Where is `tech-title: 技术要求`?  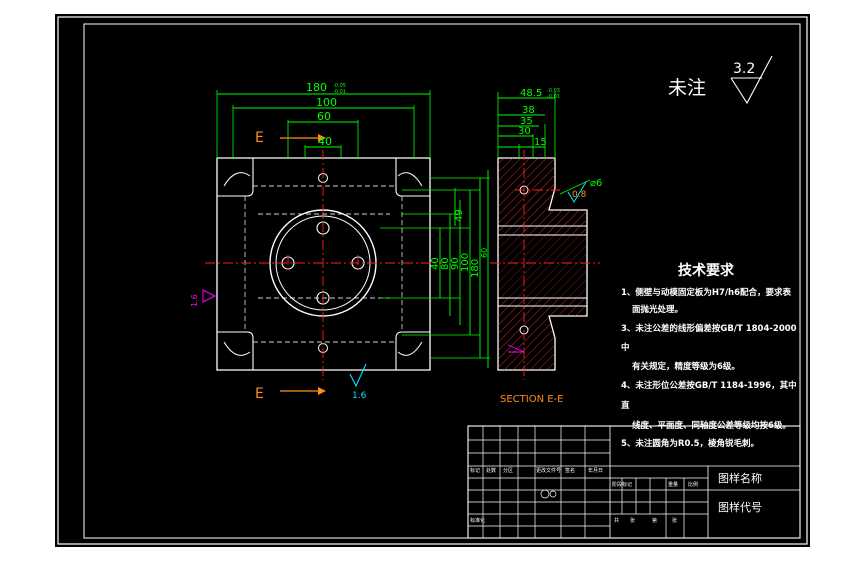
tech-title: 技术要求 is located at coordinates (706, 270).